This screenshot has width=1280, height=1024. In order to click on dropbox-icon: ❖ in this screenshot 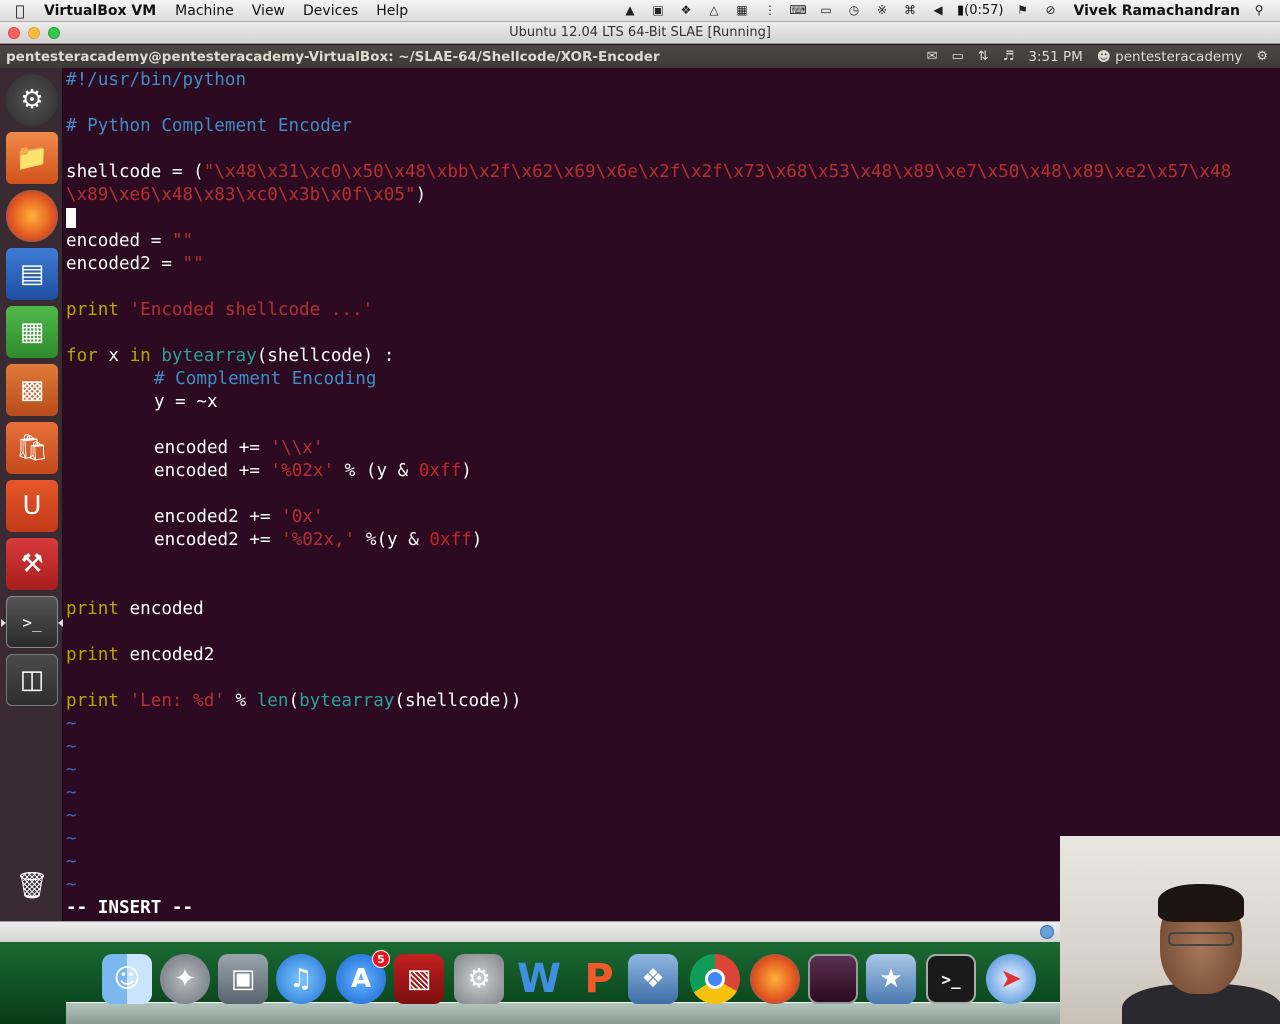, I will do `click(686, 10)`.